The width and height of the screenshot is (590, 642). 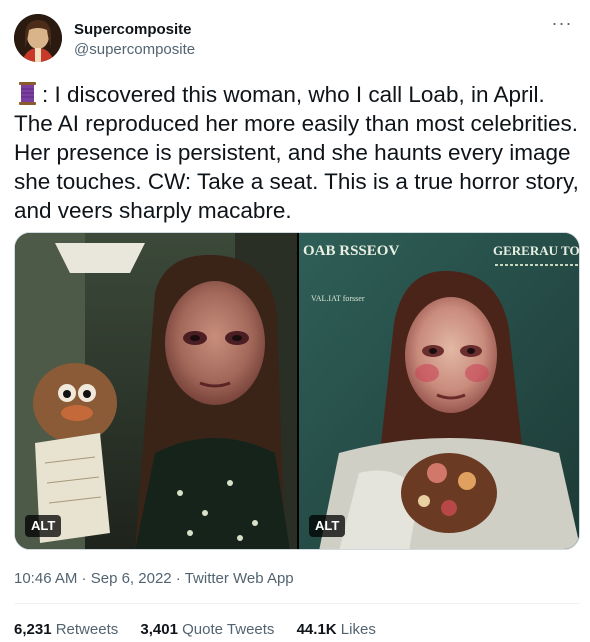 What do you see at coordinates (87, 629) in the screenshot?
I see `retweets-label: Retweets` at bounding box center [87, 629].